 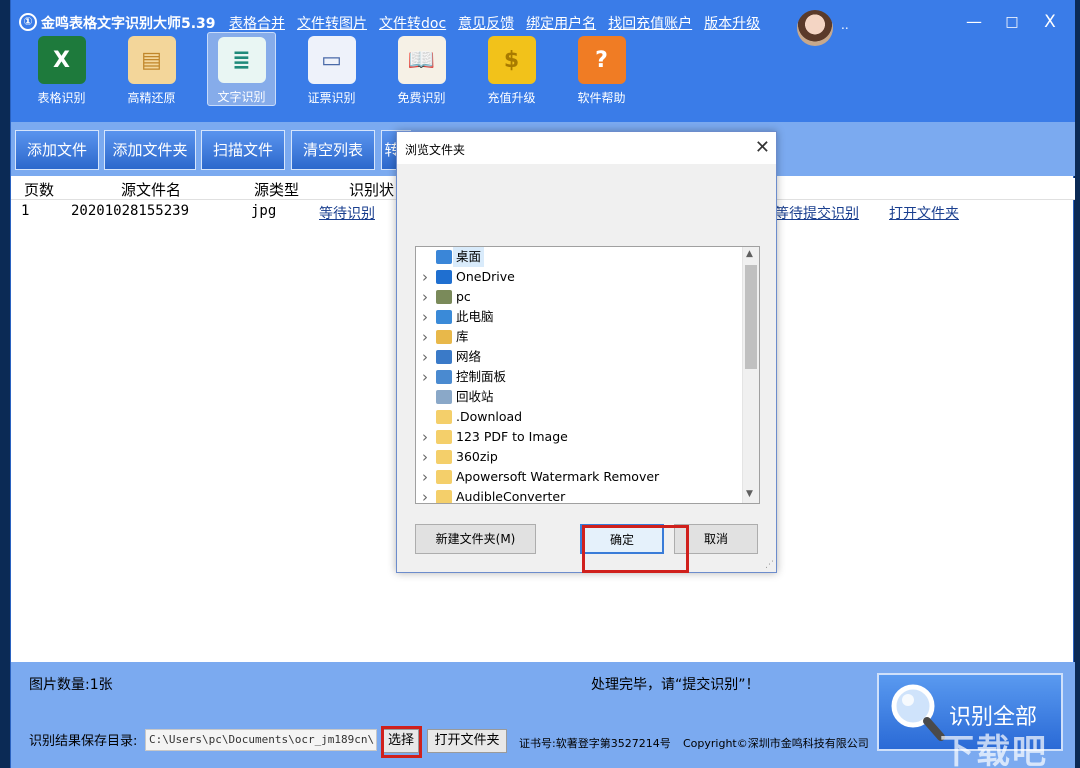 I want to click on top-link-1: 文件转图片, so click(x=332, y=23).